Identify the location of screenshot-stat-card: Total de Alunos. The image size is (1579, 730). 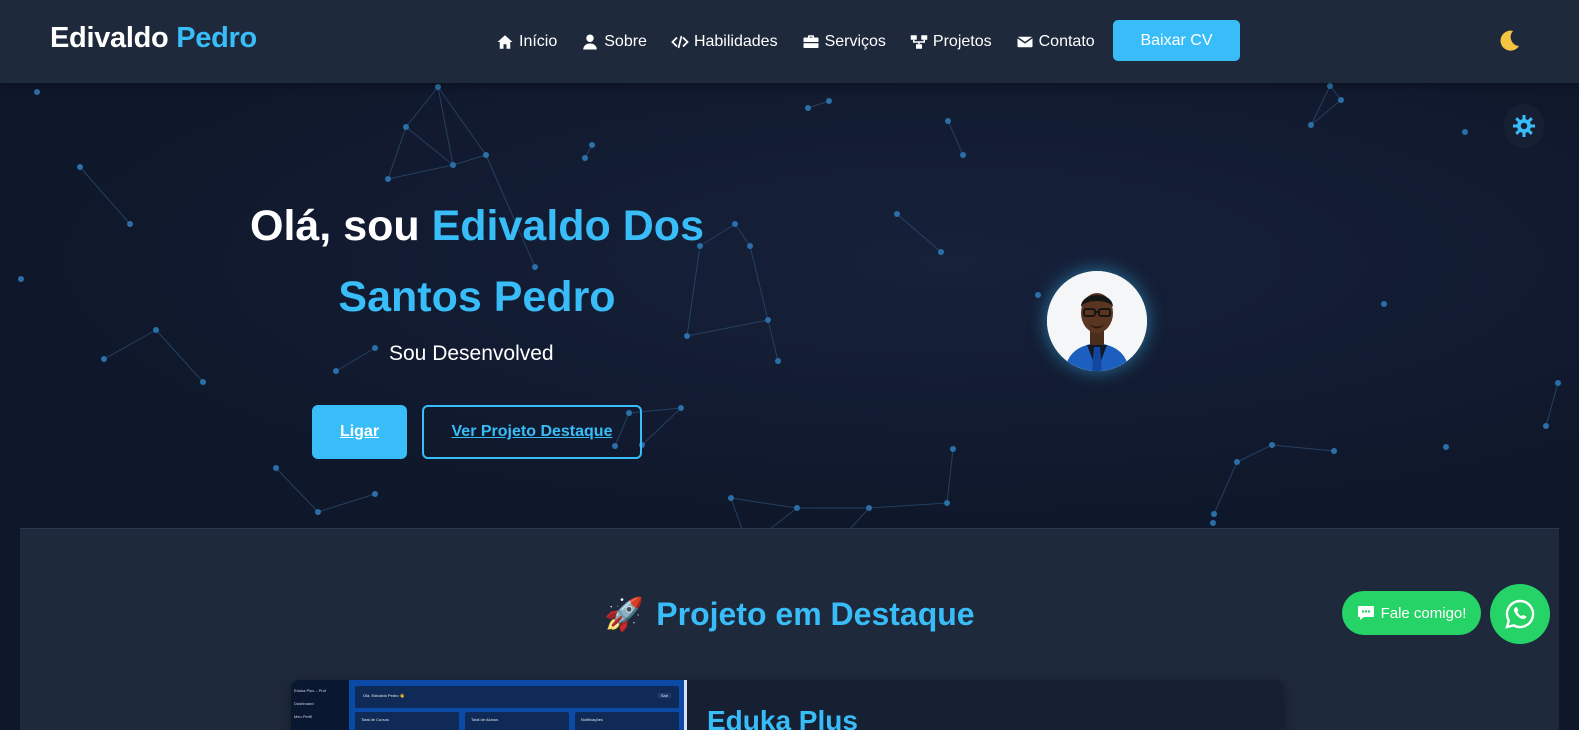
(517, 721).